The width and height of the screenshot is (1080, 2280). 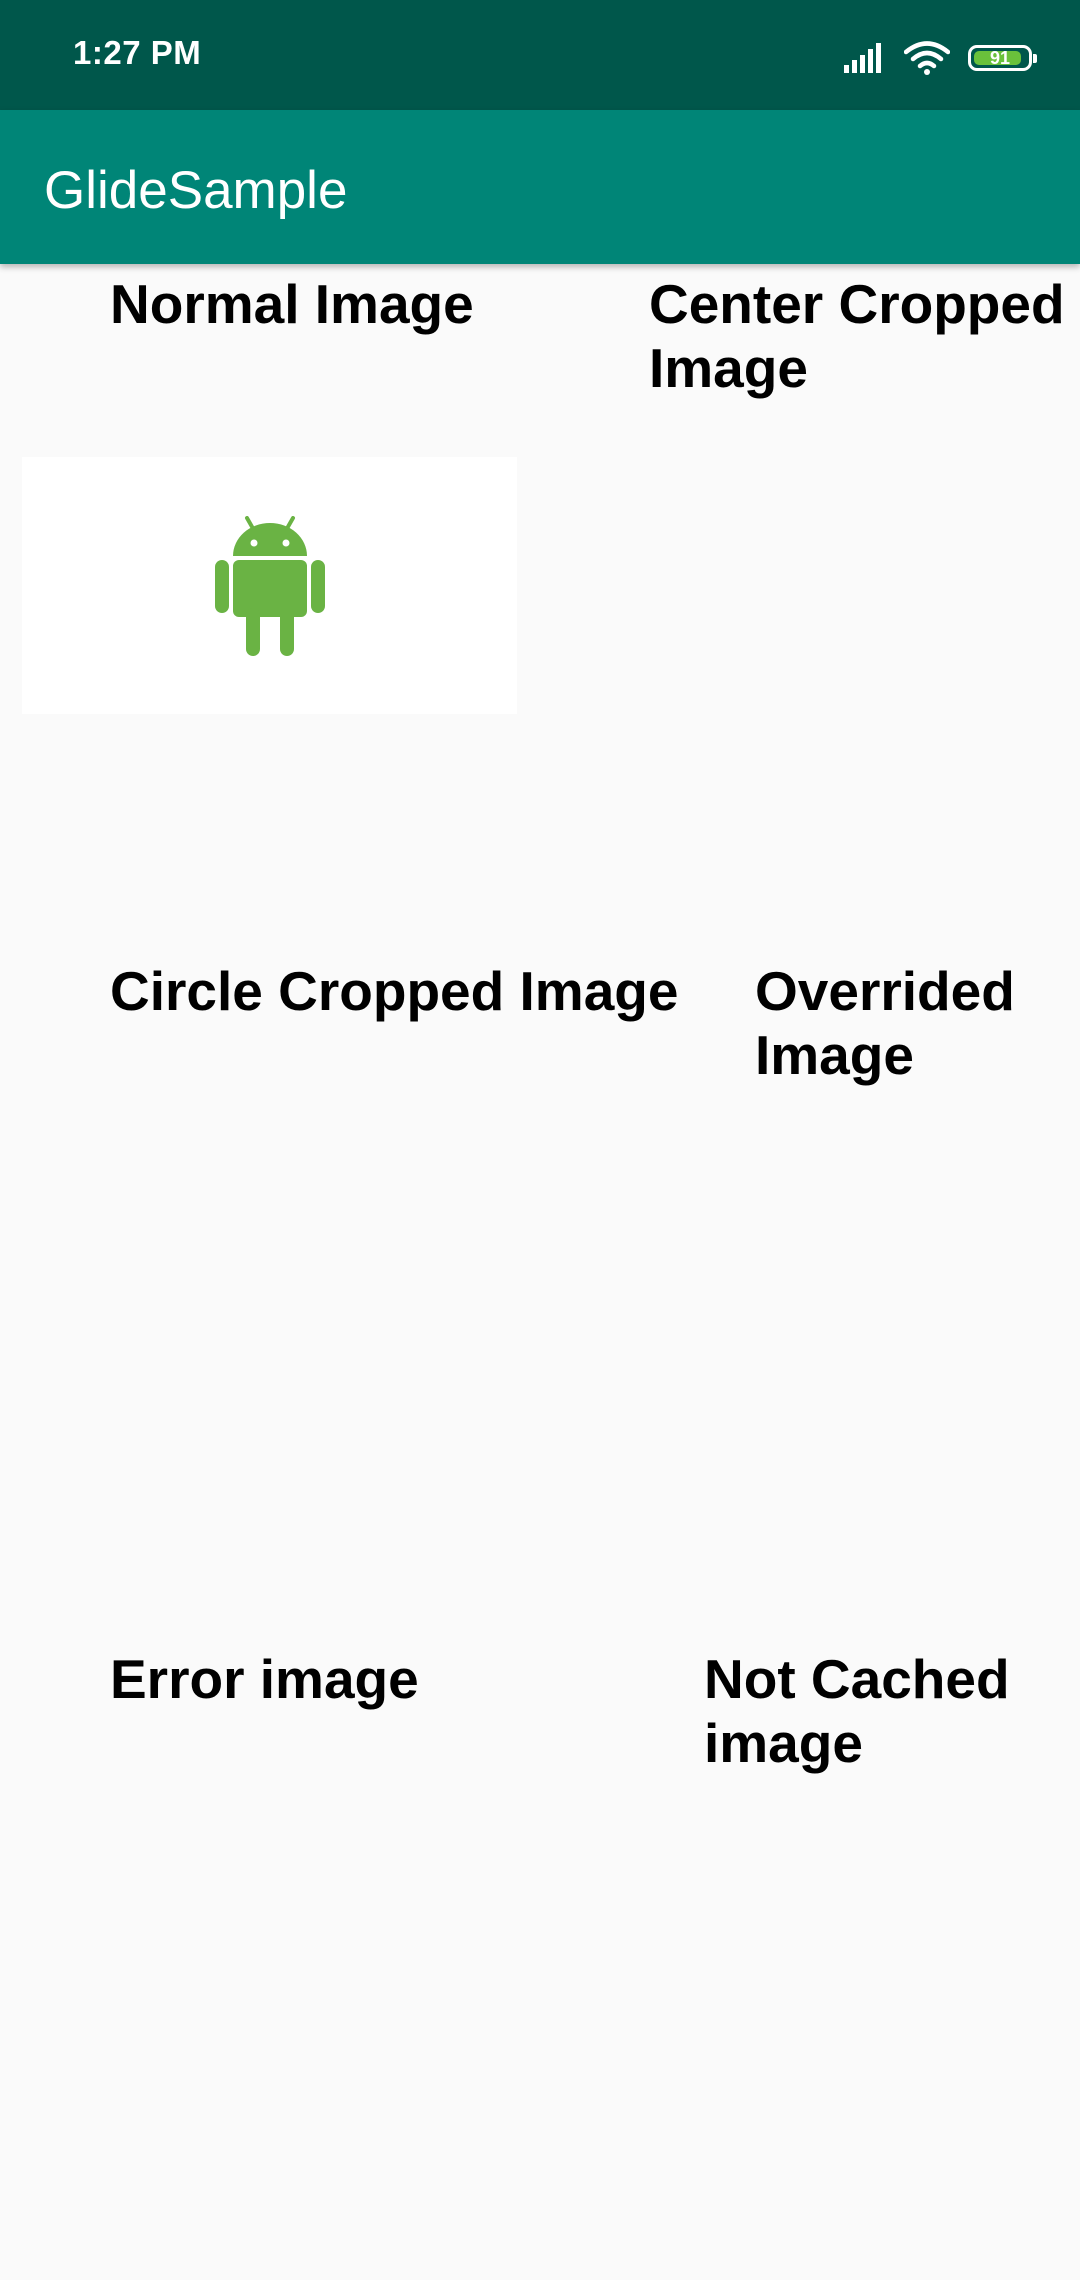 I want to click on overrided-image-label: Overrided Image, so click(x=885, y=1023).